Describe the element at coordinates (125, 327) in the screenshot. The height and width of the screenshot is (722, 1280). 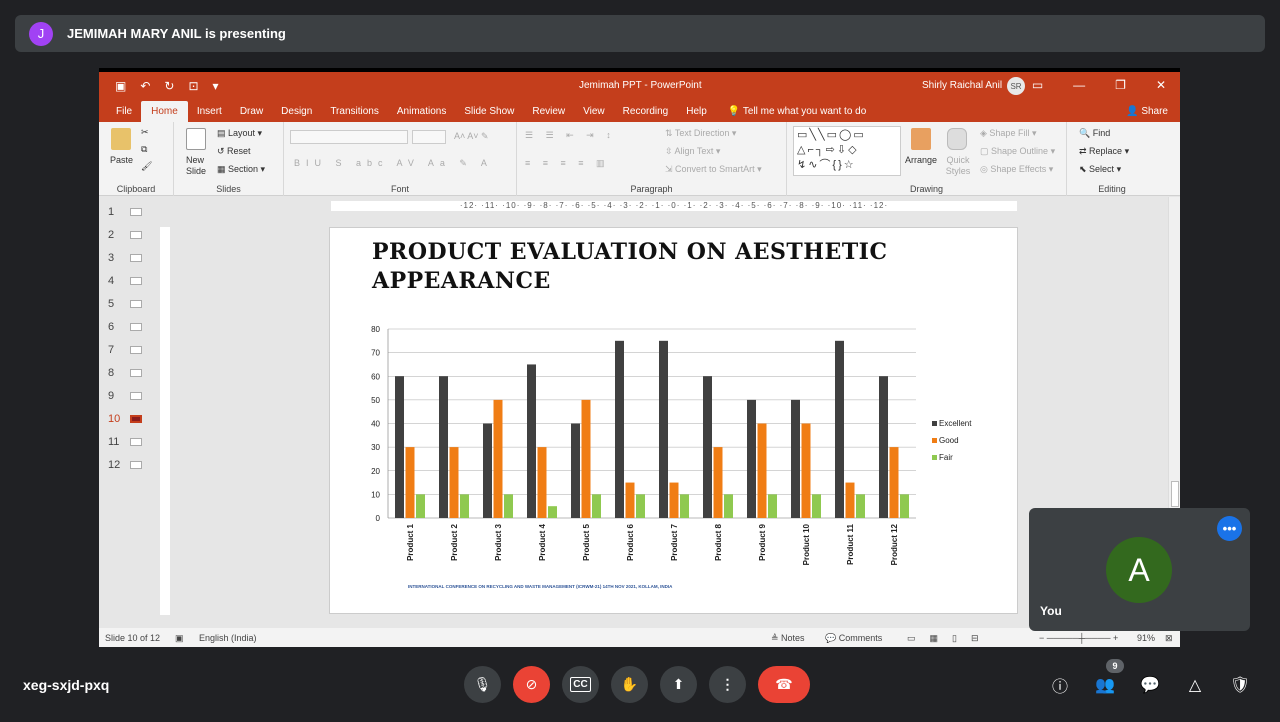
I see `slide-thumbnail: 6` at that location.